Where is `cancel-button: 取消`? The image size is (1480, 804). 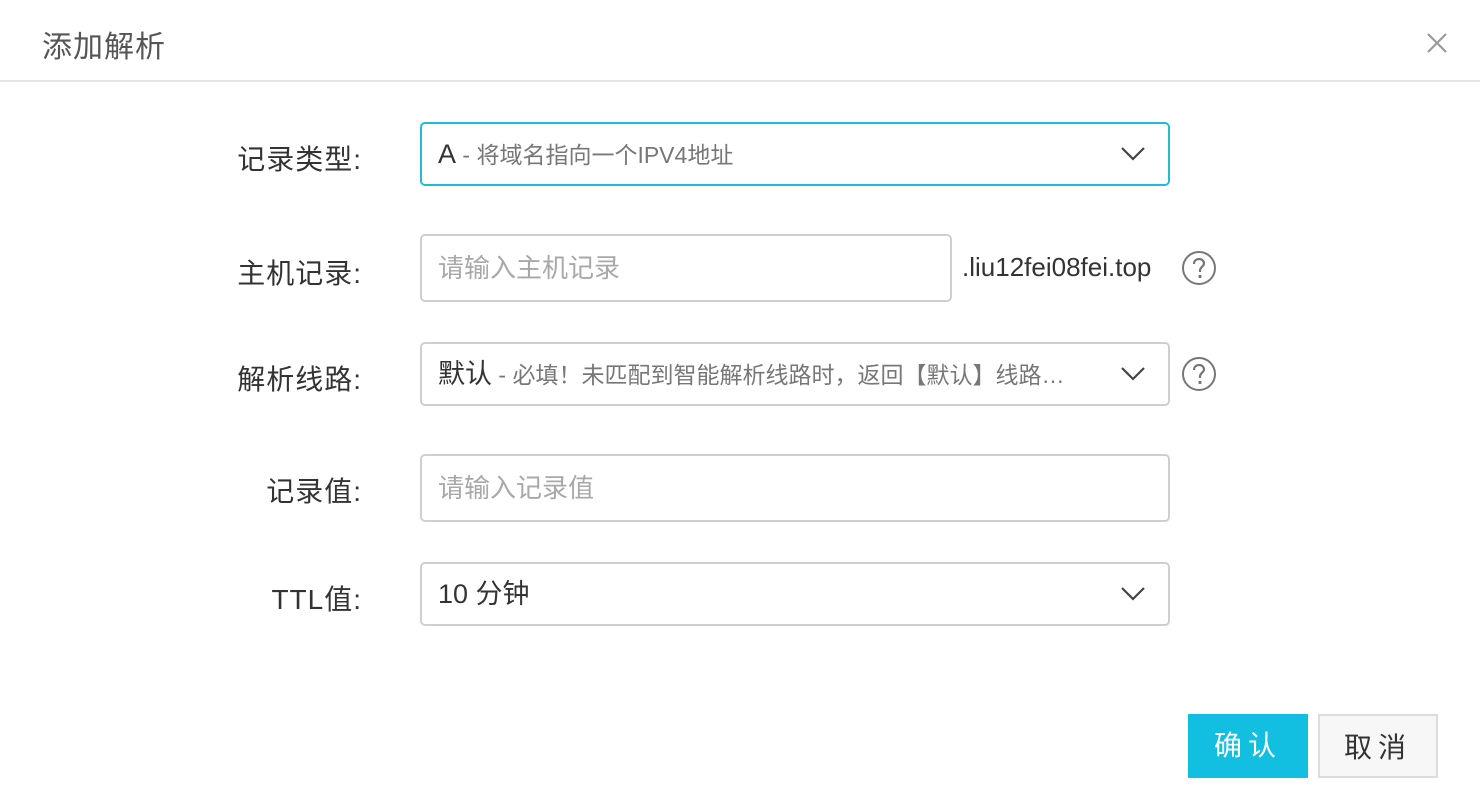
cancel-button: 取消 is located at coordinates (1378, 746).